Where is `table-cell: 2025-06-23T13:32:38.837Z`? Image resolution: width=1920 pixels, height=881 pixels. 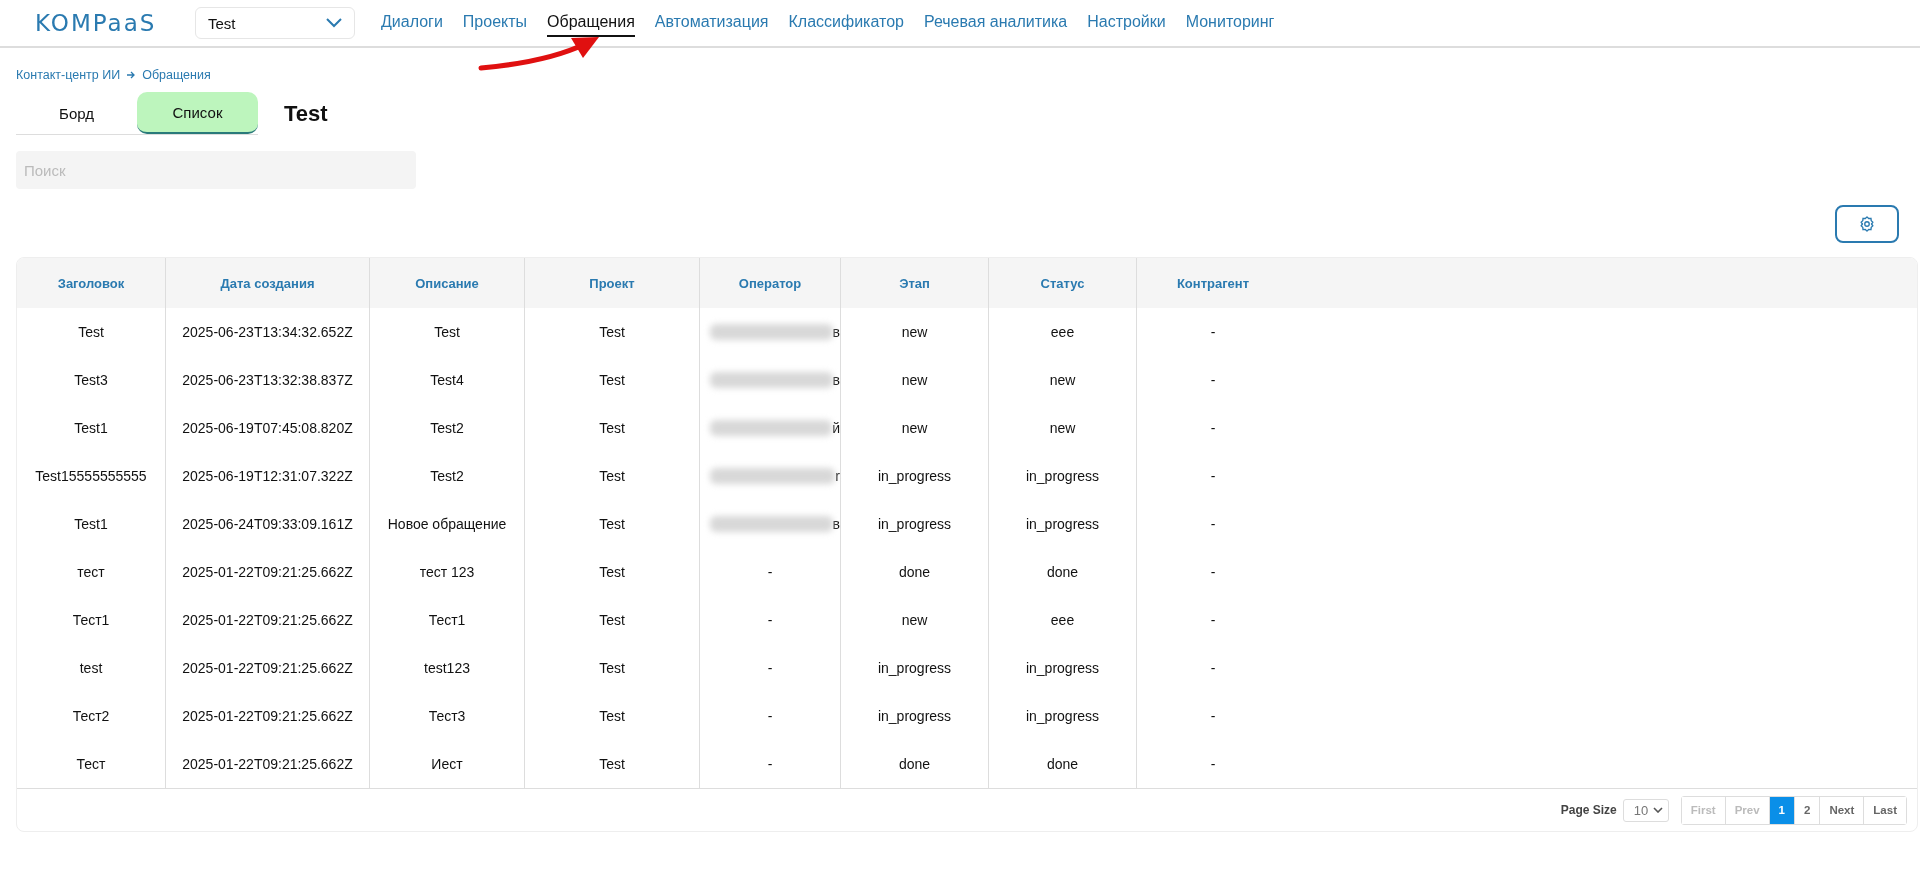
table-cell: 2025-06-23T13:32:38.837Z is located at coordinates (267, 380).